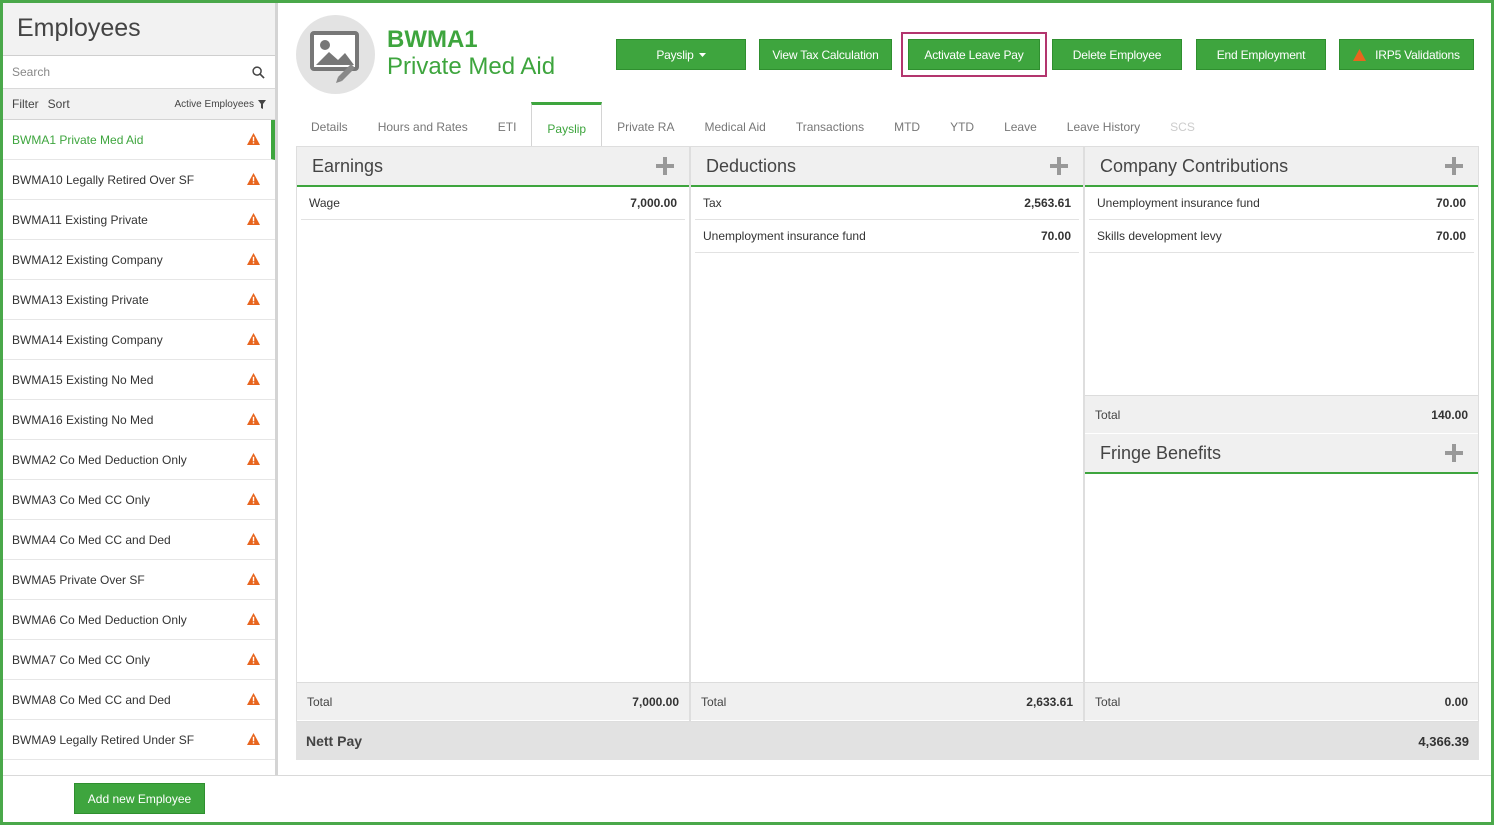 The width and height of the screenshot is (1494, 825). I want to click on search-row, so click(139, 72).